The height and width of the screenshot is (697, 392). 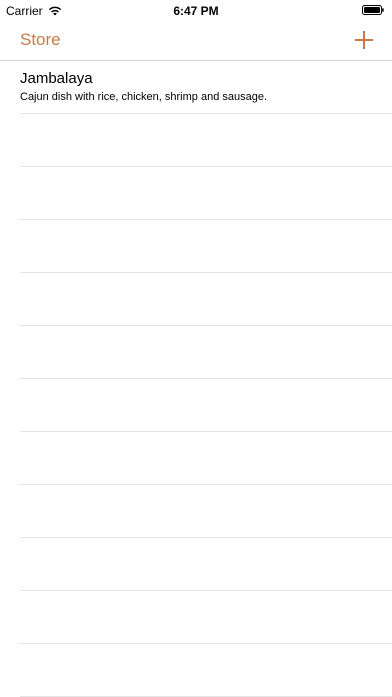 I want to click on add-button, so click(x=364, y=40).